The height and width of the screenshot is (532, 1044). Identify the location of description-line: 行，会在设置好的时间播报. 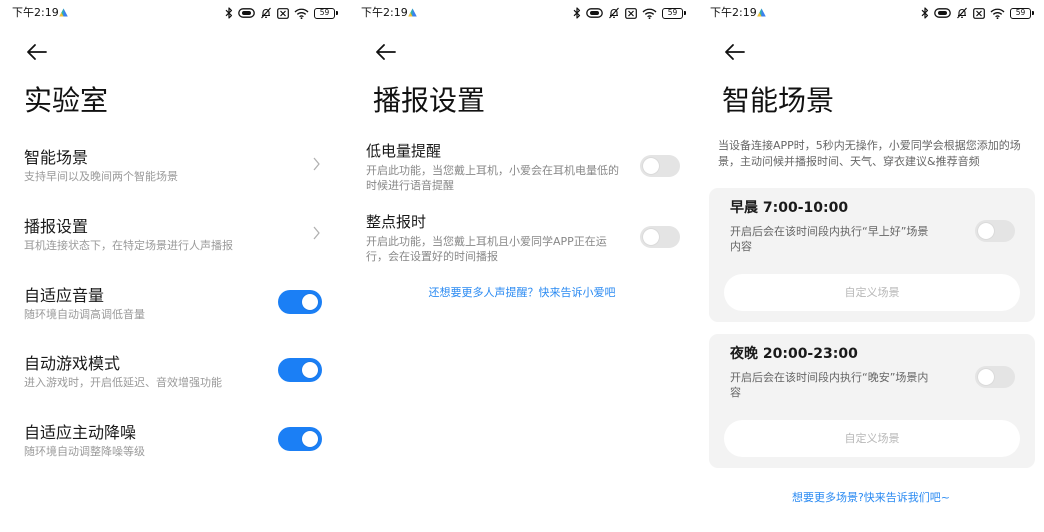
(432, 256).